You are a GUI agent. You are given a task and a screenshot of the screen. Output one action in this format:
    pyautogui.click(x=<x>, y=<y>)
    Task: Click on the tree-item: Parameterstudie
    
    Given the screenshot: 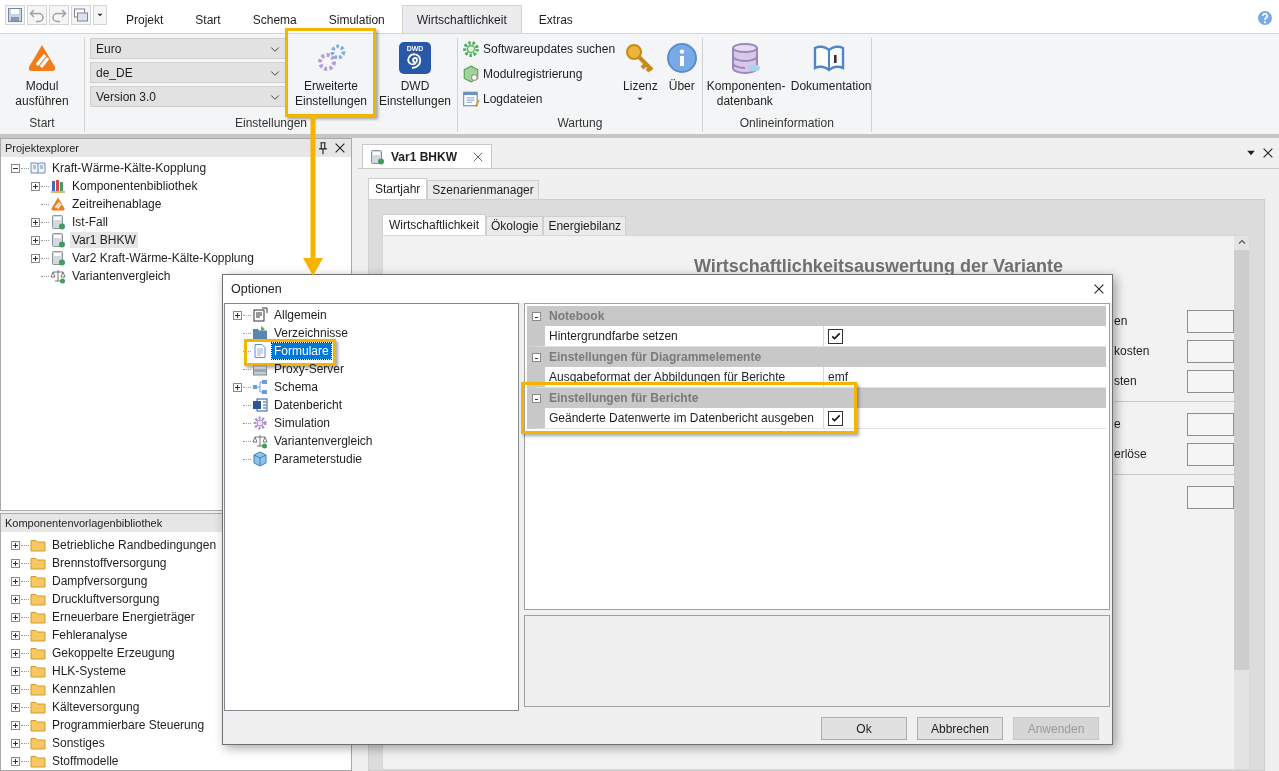 What is the action you would take?
    pyautogui.click(x=318, y=459)
    